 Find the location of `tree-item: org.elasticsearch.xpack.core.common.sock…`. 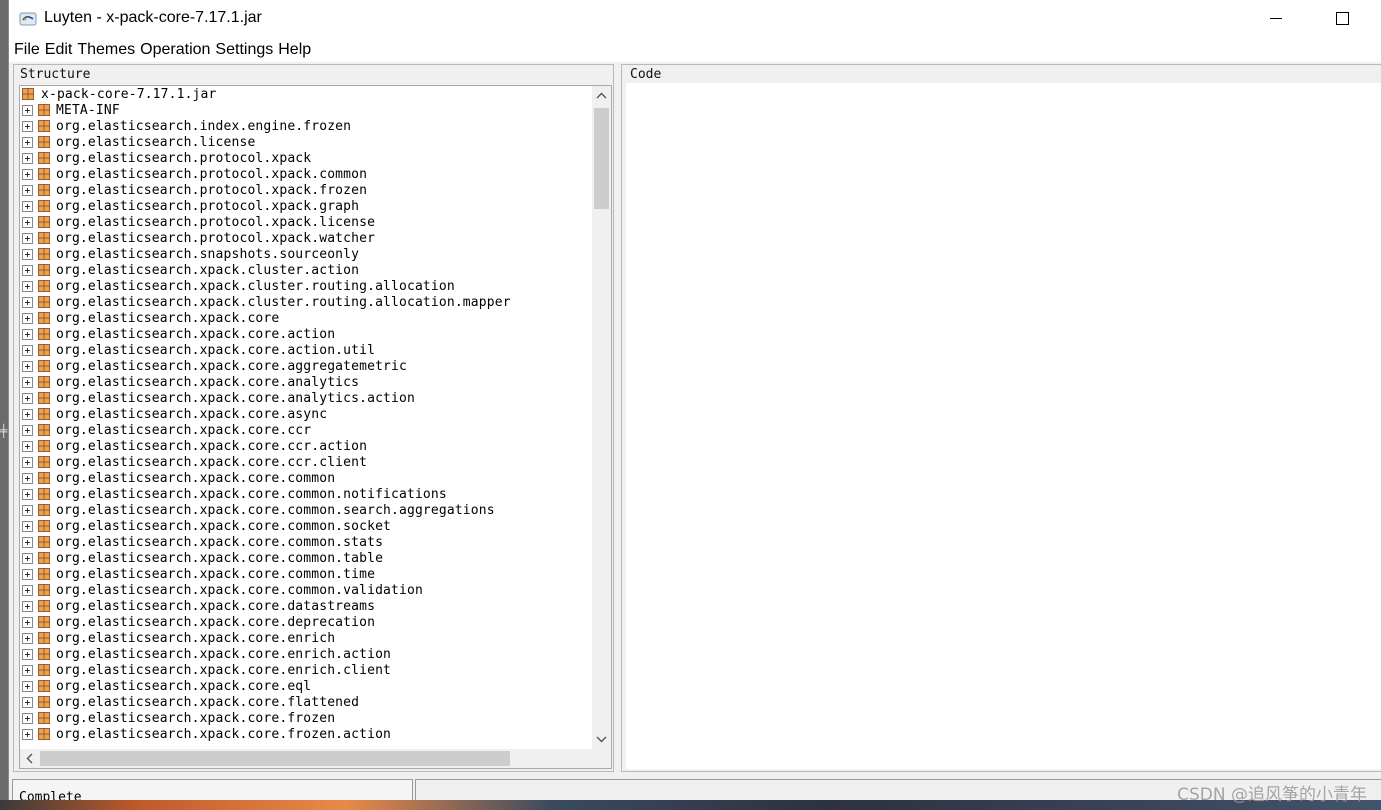

tree-item: org.elasticsearch.xpack.core.common.sock… is located at coordinates (306, 526).